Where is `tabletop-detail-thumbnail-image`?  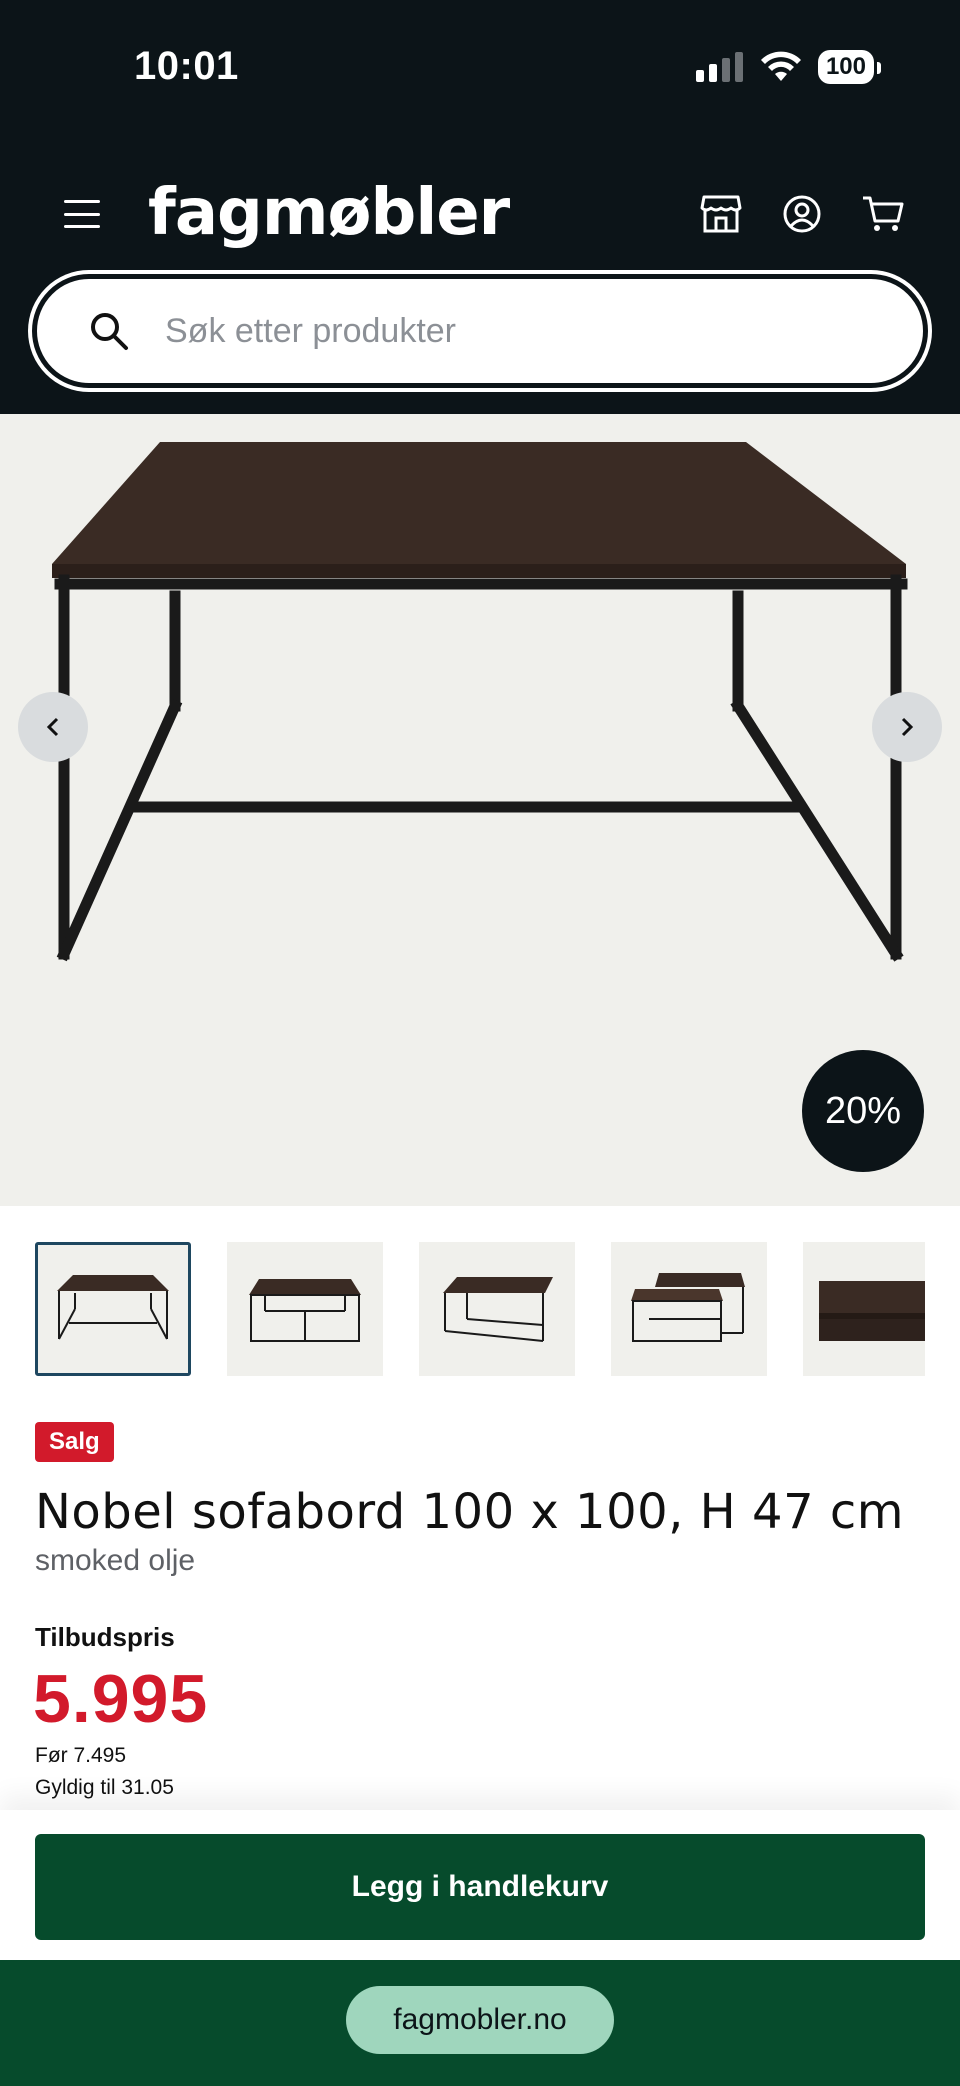
tabletop-detail-thumbnail-image is located at coordinates (872, 1311).